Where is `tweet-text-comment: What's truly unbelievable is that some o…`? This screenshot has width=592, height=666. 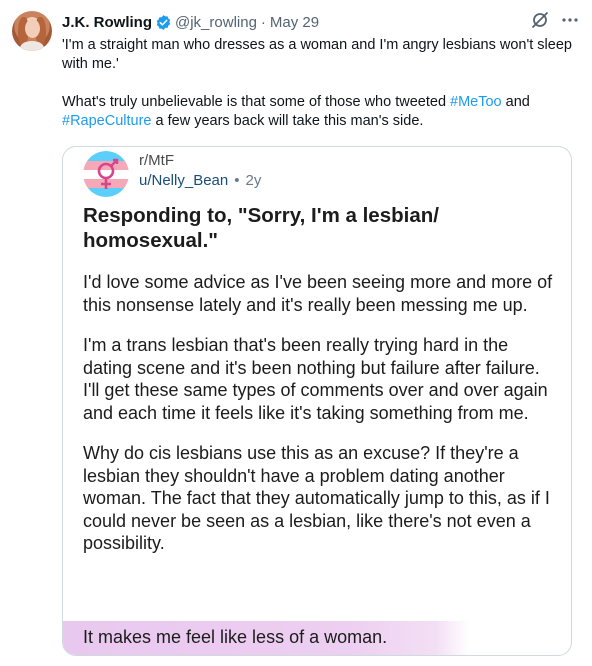 tweet-text-comment: What's truly unbelievable is that some o… is located at coordinates (317, 112).